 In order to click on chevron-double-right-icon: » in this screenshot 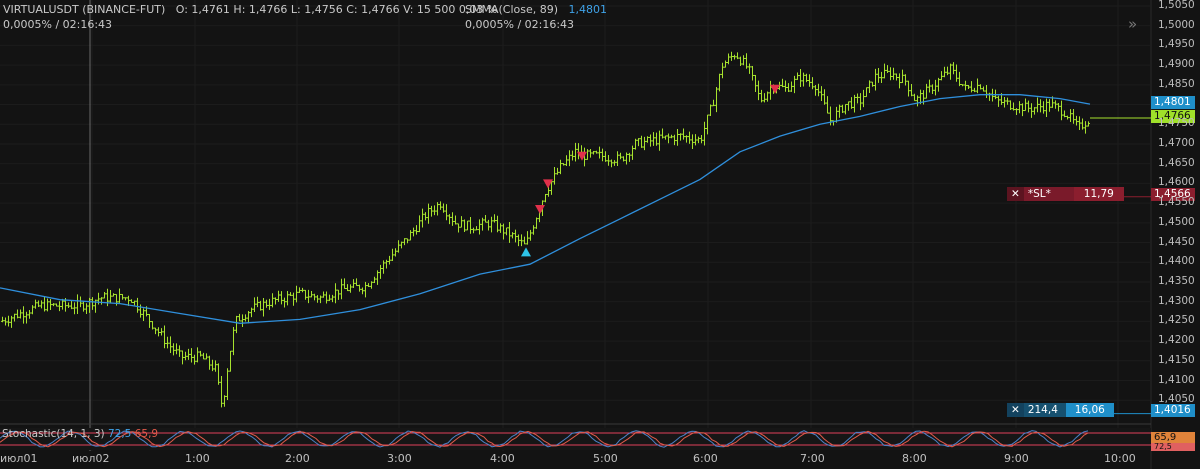, I will do `click(1132, 24)`.